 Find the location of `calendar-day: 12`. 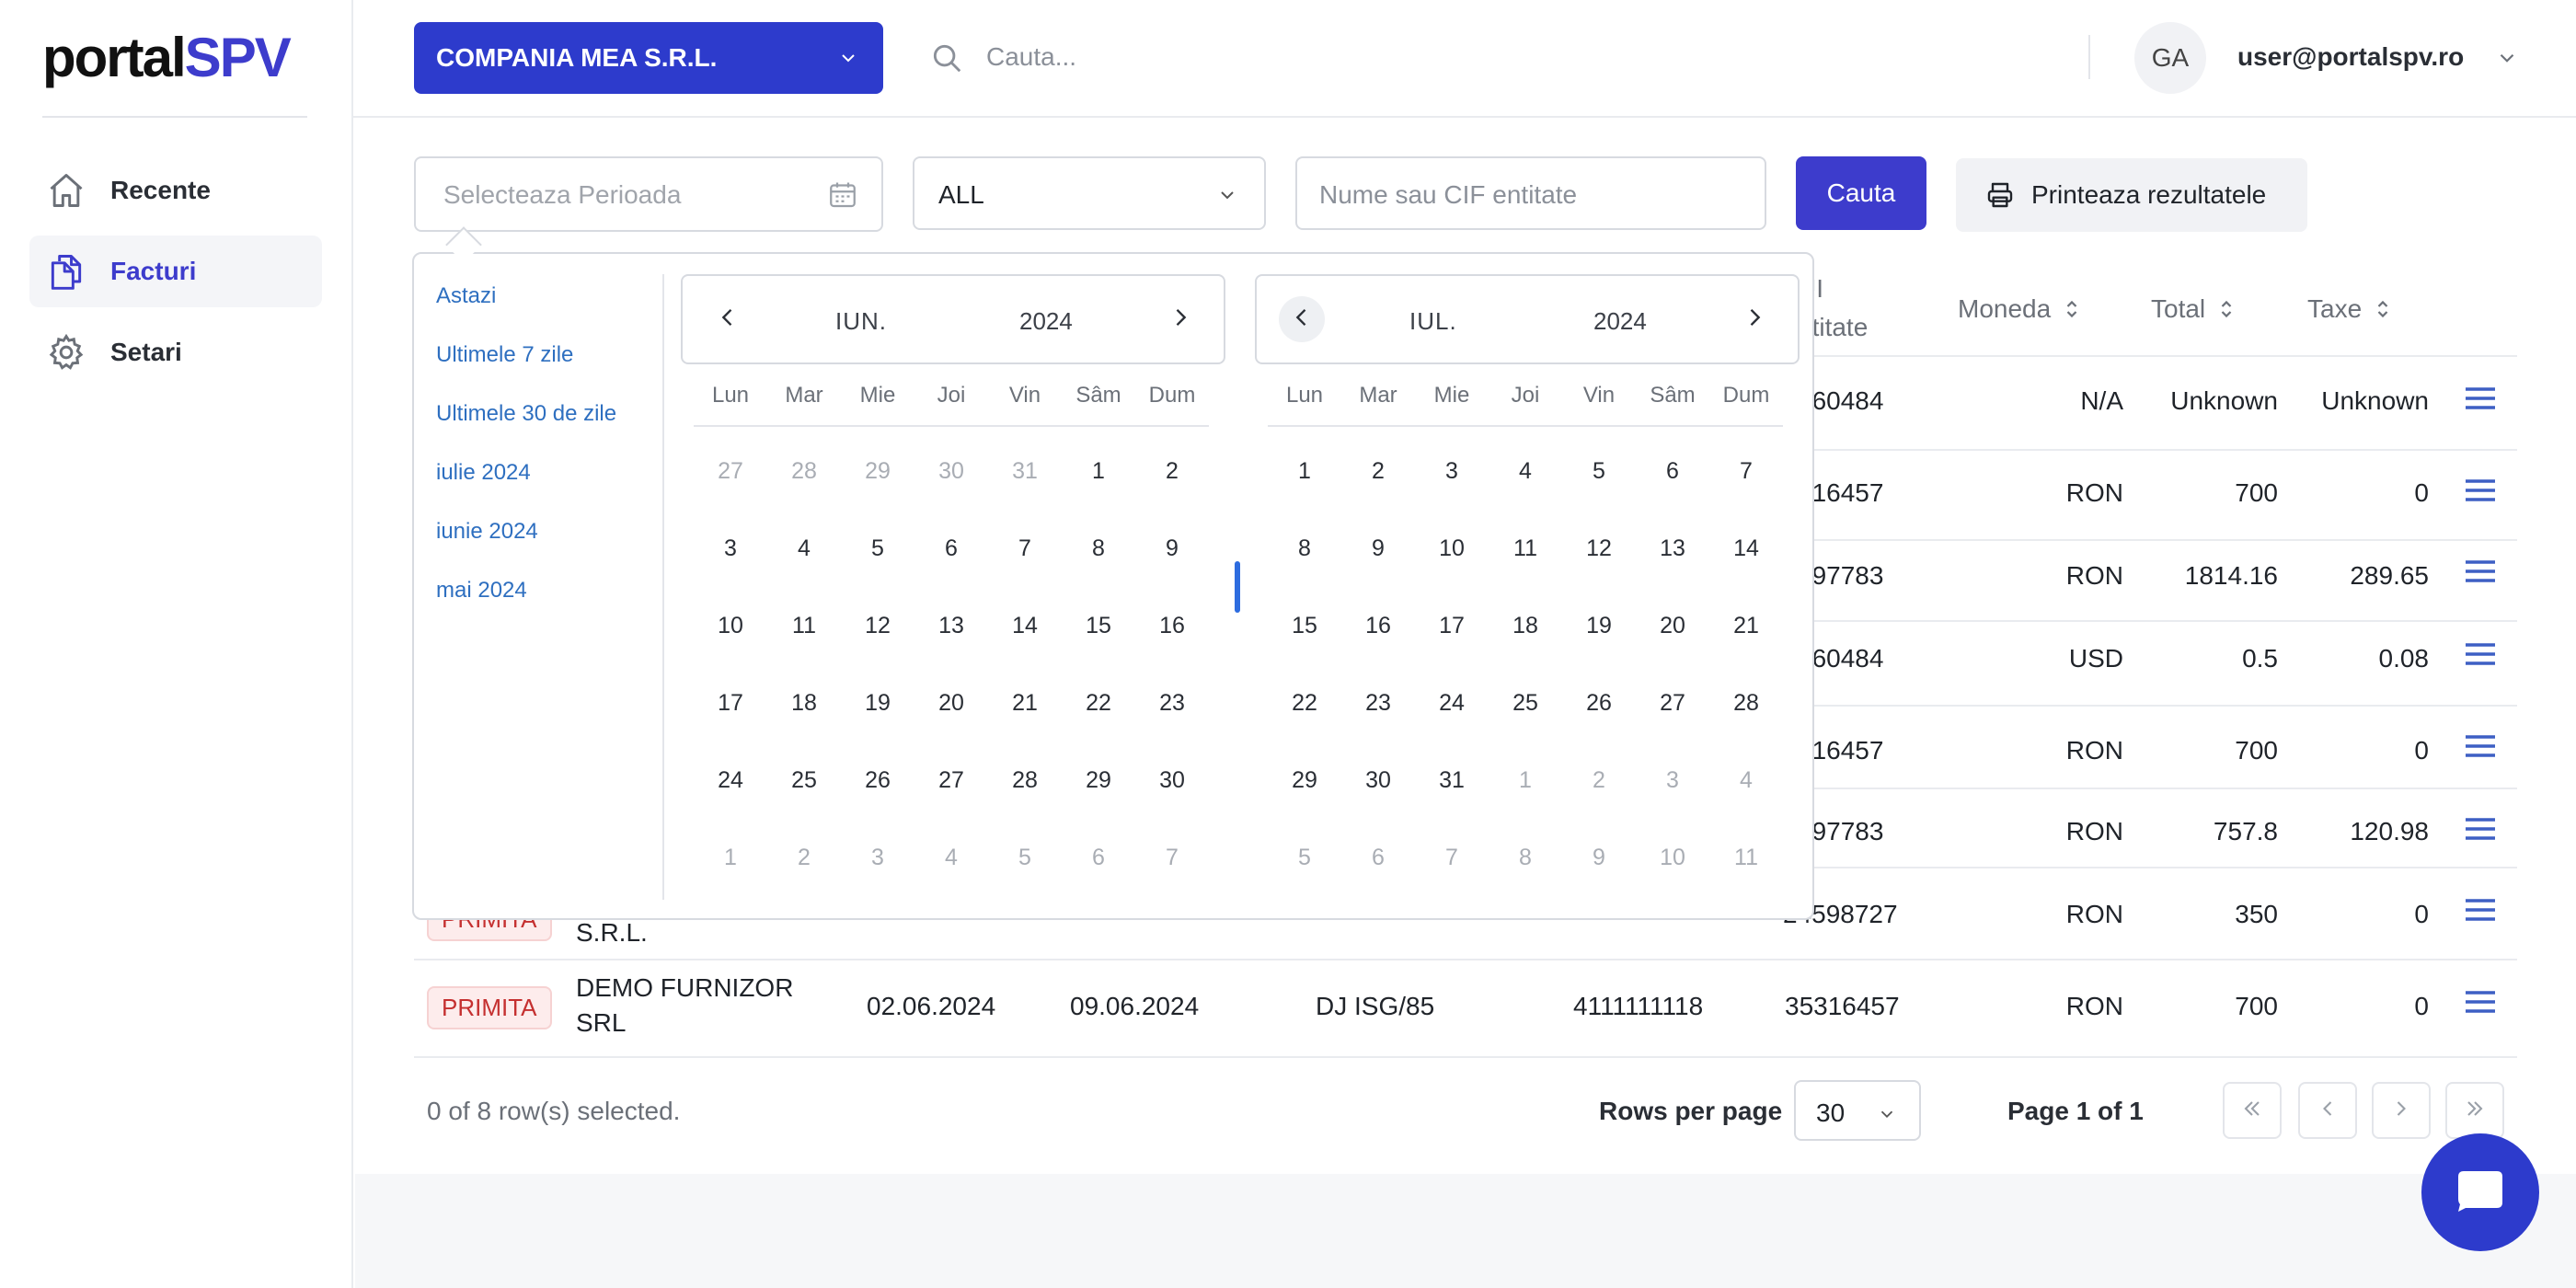

calendar-day: 12 is located at coordinates (1599, 548).